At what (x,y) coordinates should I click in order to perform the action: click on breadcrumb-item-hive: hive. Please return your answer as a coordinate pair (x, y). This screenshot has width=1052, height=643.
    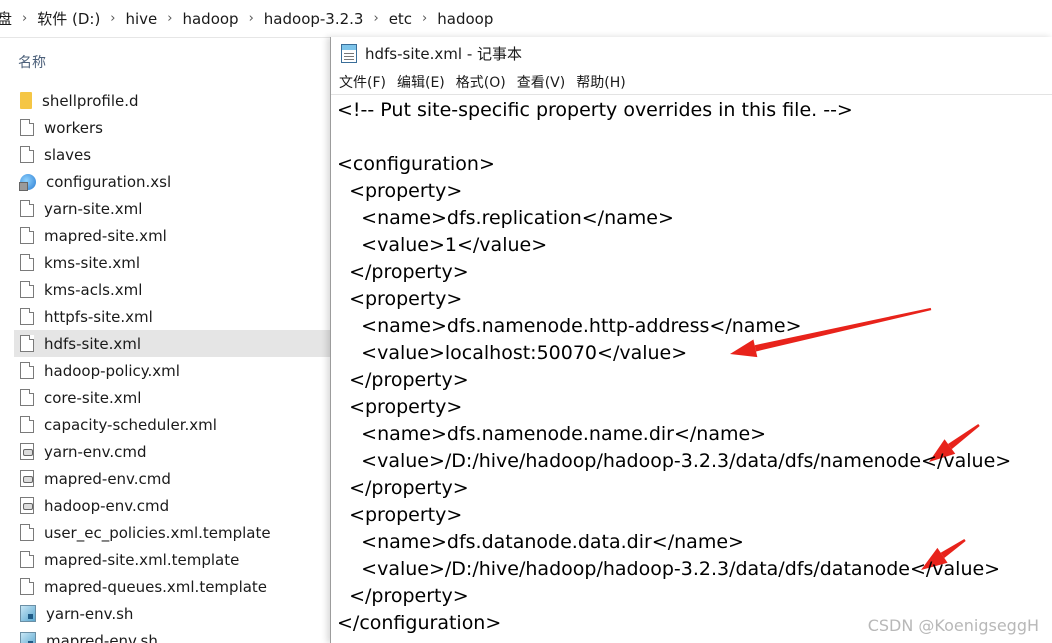
    Looking at the image, I should click on (142, 19).